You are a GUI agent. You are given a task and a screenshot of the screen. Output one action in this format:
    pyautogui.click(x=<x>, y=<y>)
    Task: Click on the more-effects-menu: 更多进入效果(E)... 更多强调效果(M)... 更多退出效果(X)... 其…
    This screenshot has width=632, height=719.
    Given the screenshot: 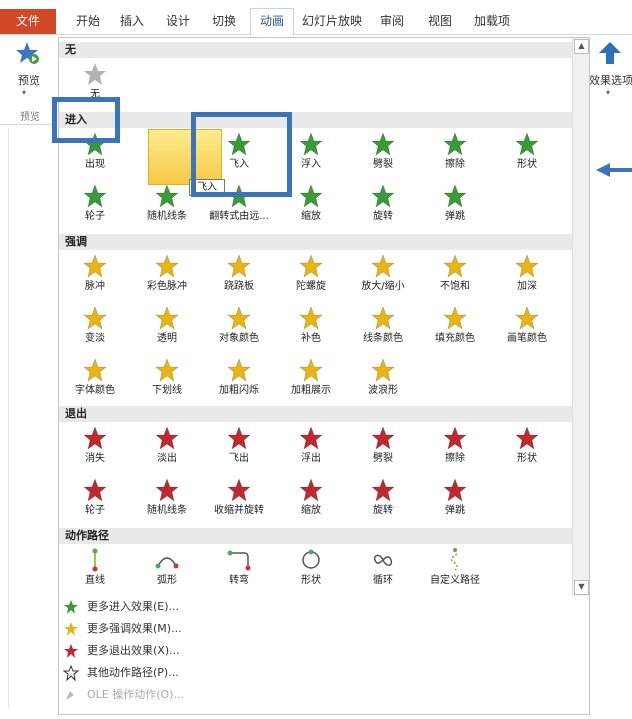 What is the action you would take?
    pyautogui.click(x=324, y=655)
    